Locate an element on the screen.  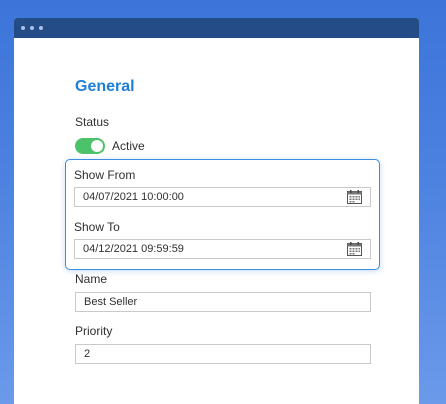
show-to-field: 04/12/2021 09:59:59 is located at coordinates (222, 249).